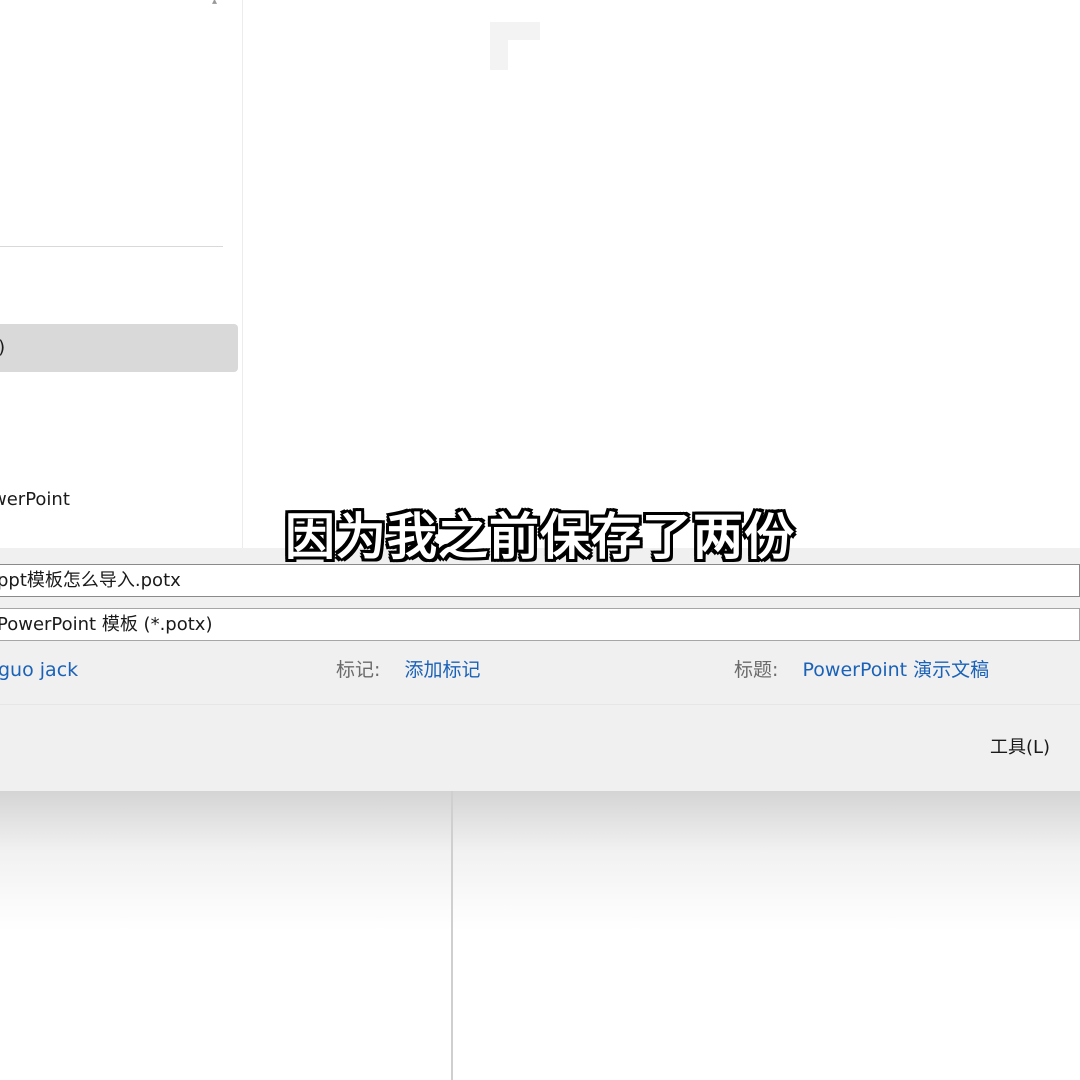 This screenshot has width=1080, height=1080. What do you see at coordinates (217, 3) in the screenshot?
I see `scroll-up-arrow-icon: ▴` at bounding box center [217, 3].